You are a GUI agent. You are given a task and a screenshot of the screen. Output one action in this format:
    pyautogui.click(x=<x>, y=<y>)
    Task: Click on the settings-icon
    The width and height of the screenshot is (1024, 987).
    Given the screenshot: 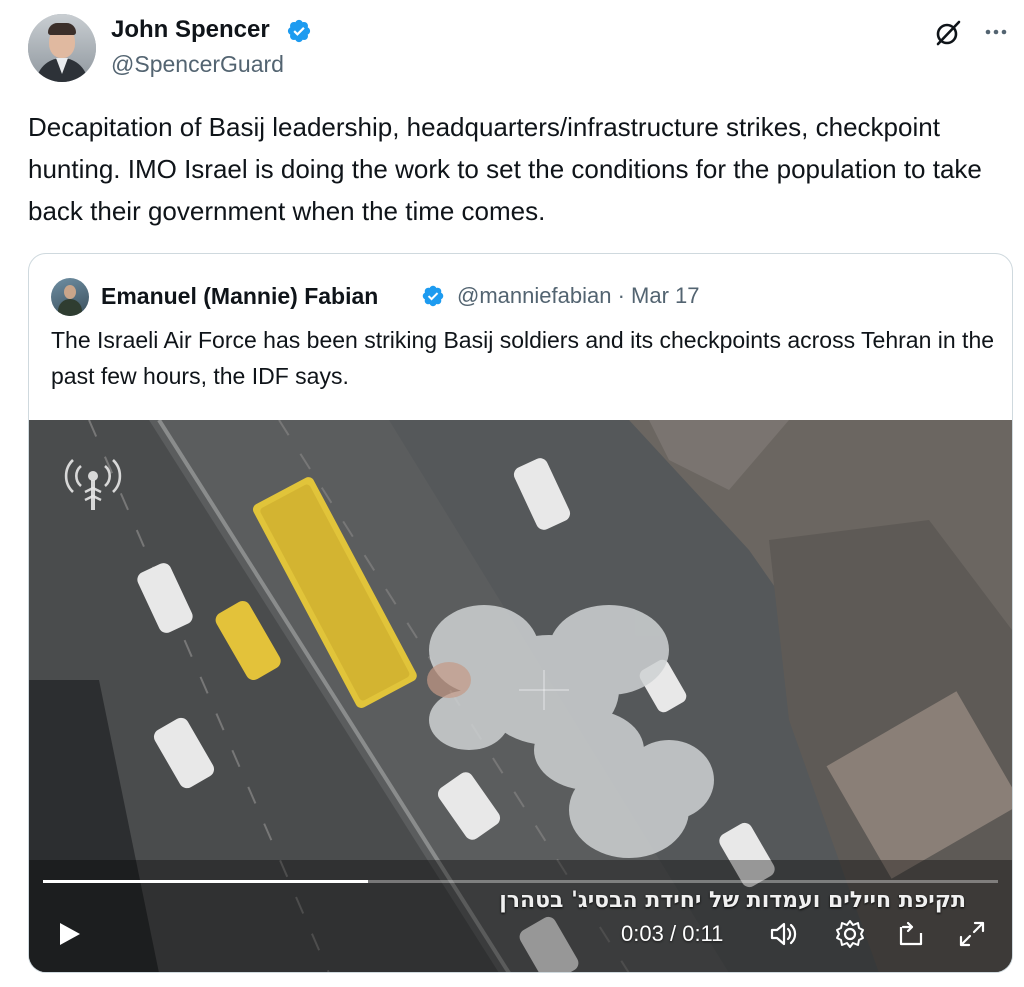 What is the action you would take?
    pyautogui.click(x=850, y=934)
    